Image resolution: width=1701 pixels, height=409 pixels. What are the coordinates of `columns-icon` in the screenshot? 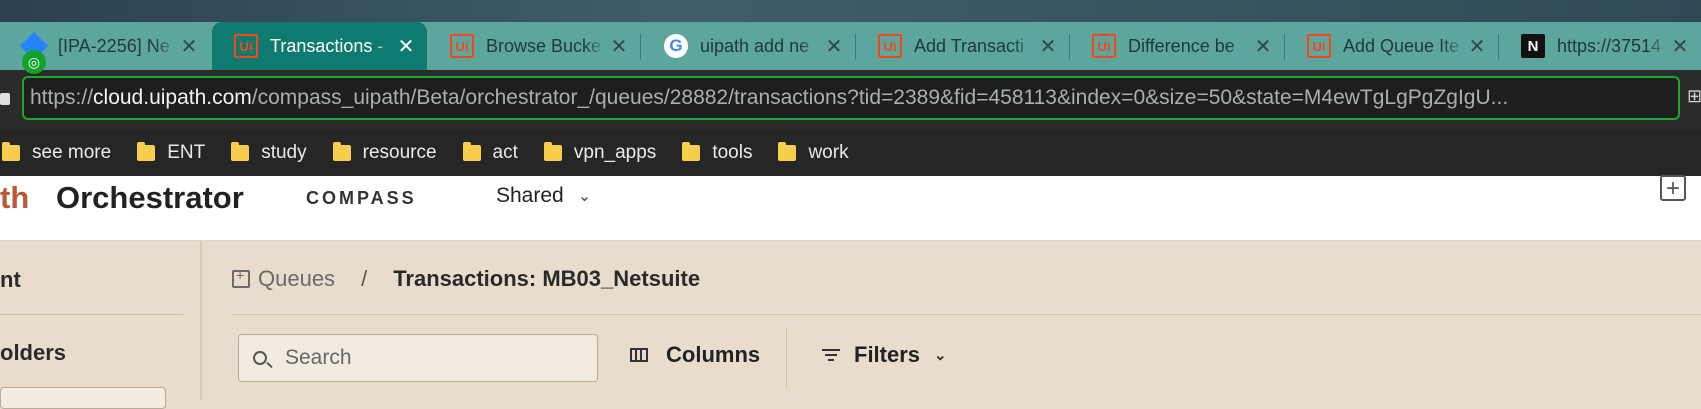 It's located at (639, 355).